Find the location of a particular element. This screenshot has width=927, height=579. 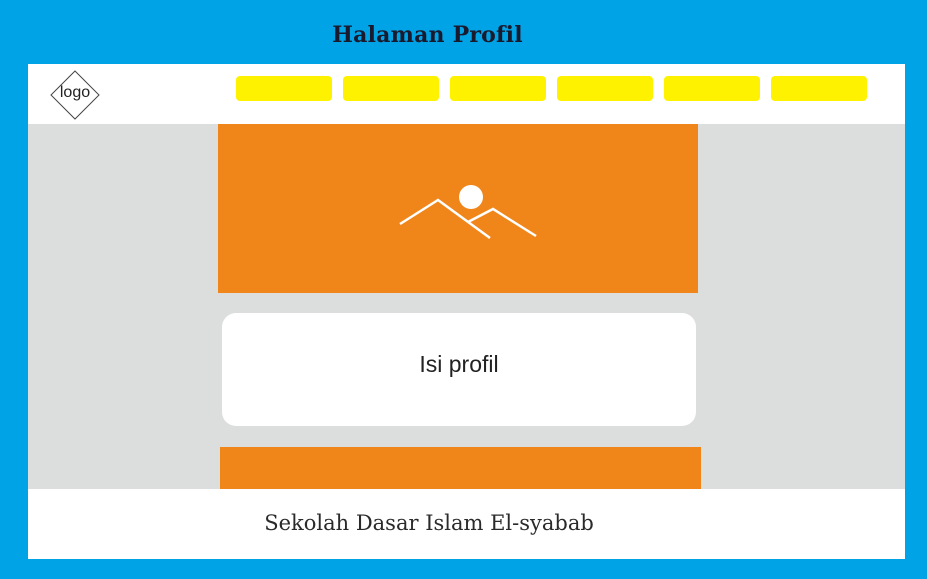

image-placeholder-icon is located at coordinates (468, 212).